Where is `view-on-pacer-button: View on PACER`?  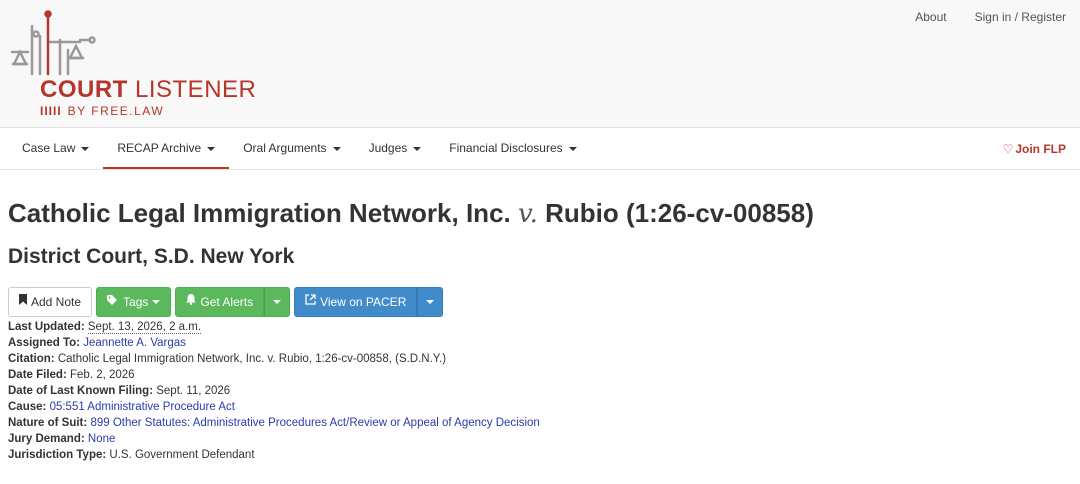 view-on-pacer-button: View on PACER is located at coordinates (356, 302).